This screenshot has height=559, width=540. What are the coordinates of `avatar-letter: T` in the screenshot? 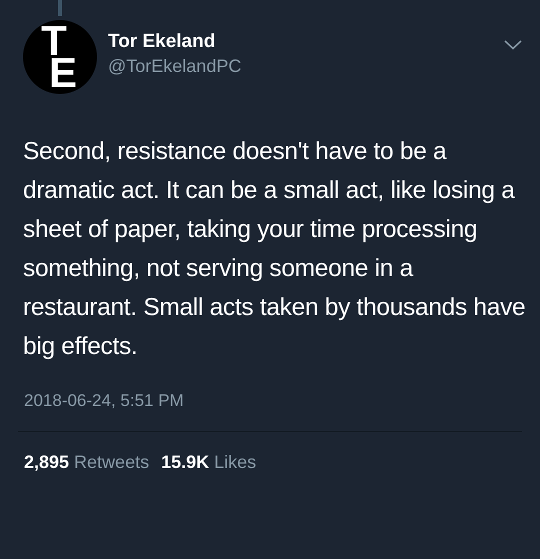 It's located at (54, 41).